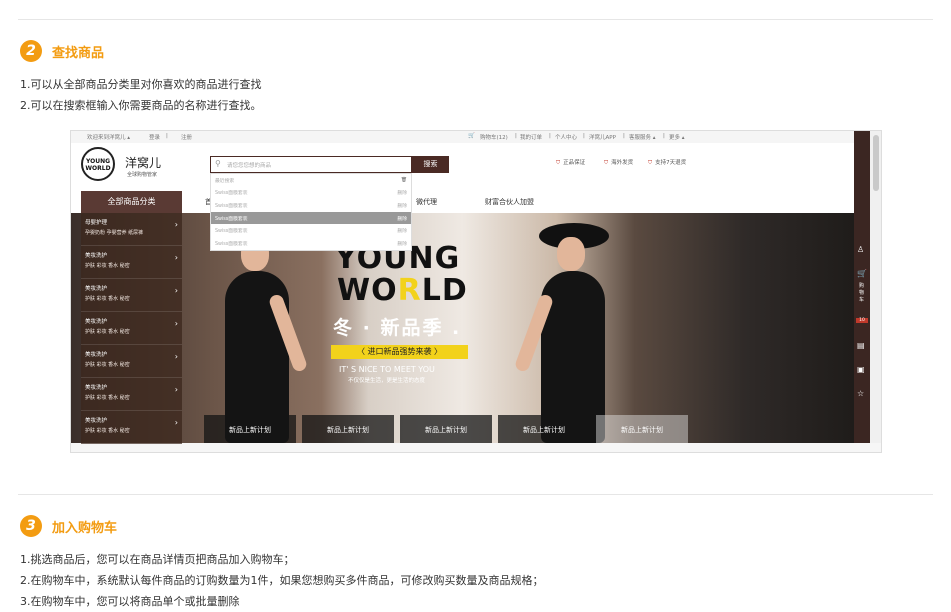 The height and width of the screenshot is (612, 951). Describe the element at coordinates (494, 137) in the screenshot. I see `topbar-cart-link: 购物车(12)` at that location.